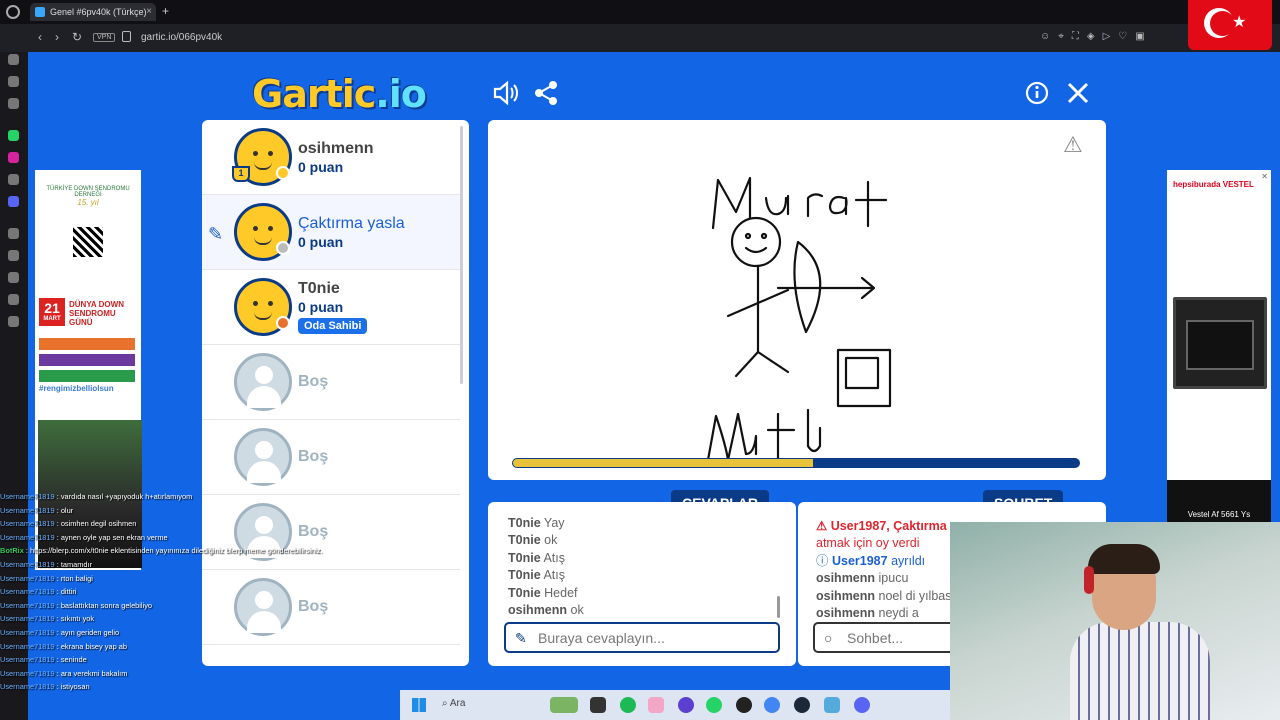  Describe the element at coordinates (46, 578) in the screenshot. I see `stream-chat-line: Username71819 : rton baligi` at that location.